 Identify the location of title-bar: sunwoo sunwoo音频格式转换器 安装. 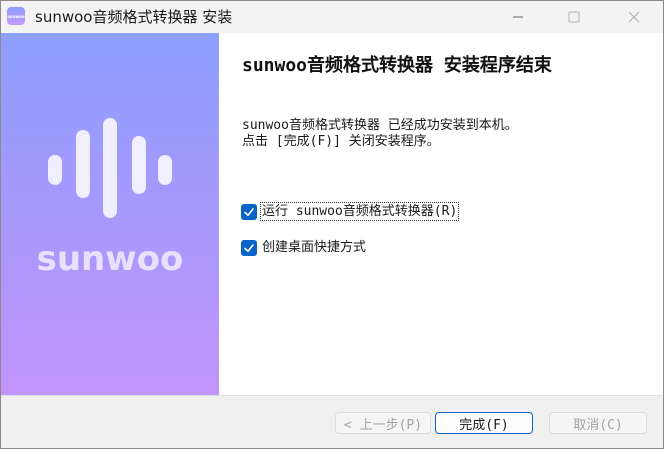
(332, 17).